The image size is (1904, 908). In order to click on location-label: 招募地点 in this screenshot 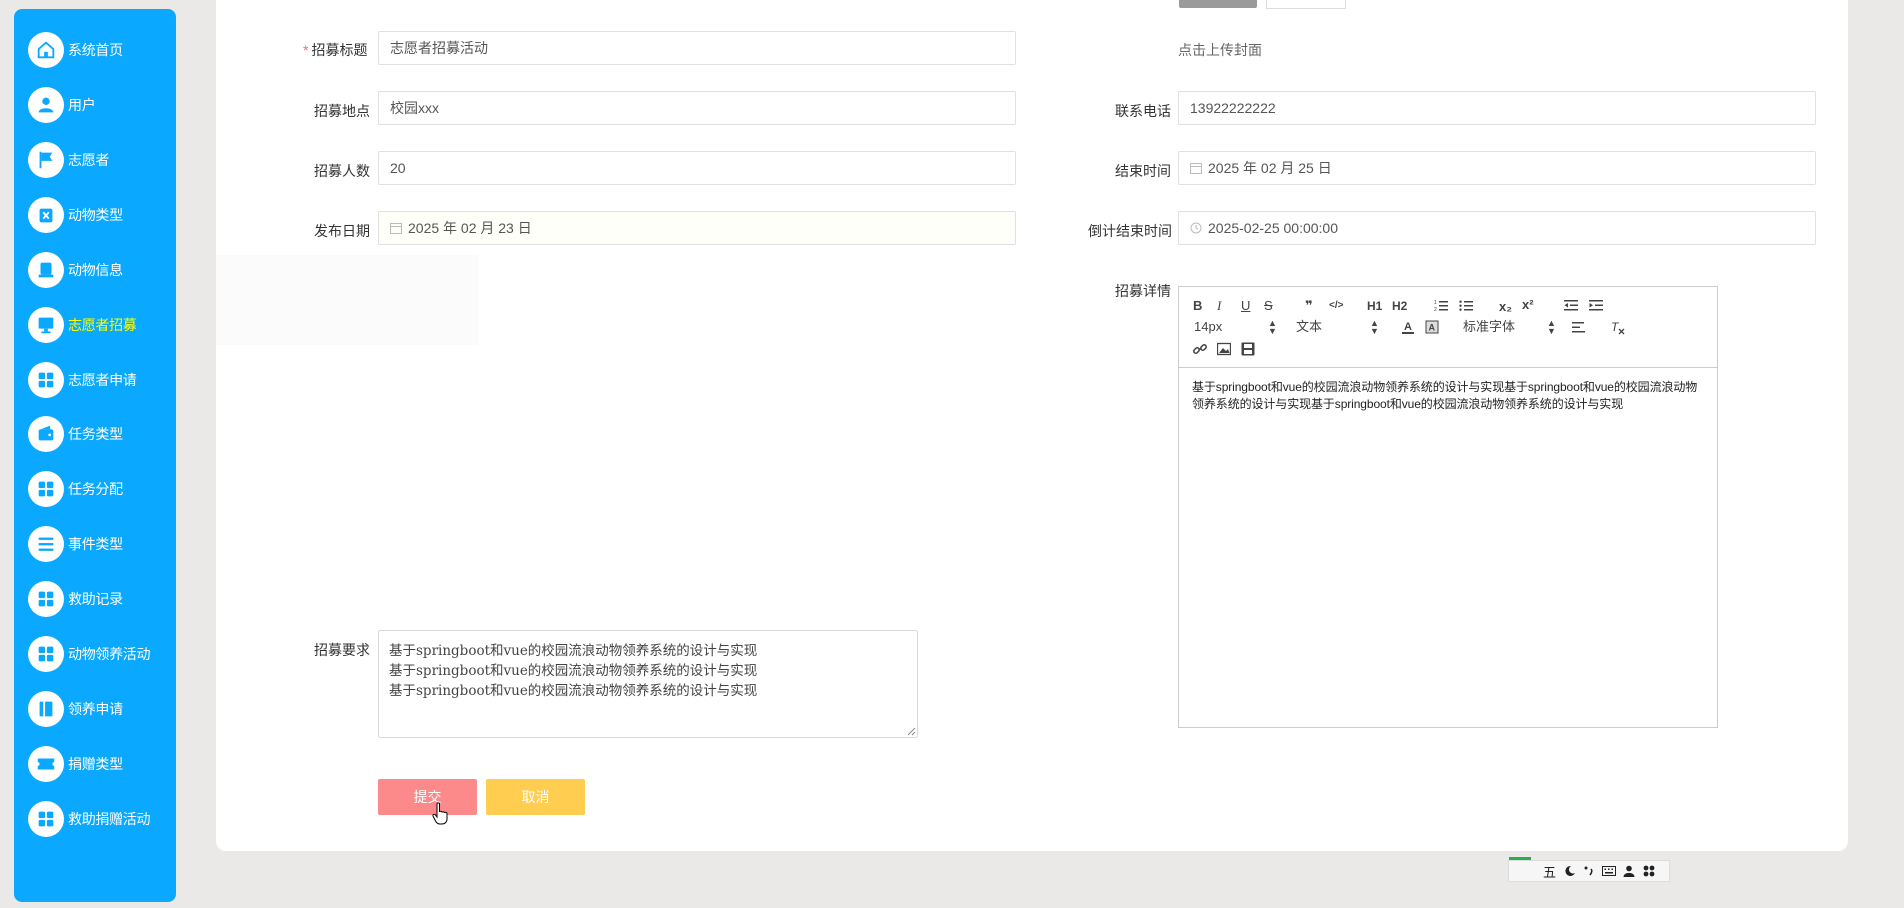, I will do `click(342, 111)`.